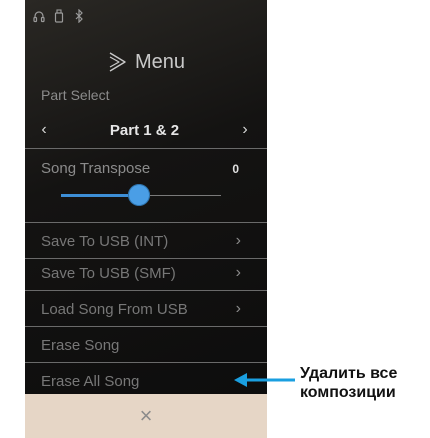 The width and height of the screenshot is (430, 438). I want to click on callout-line: композиции, so click(348, 392).